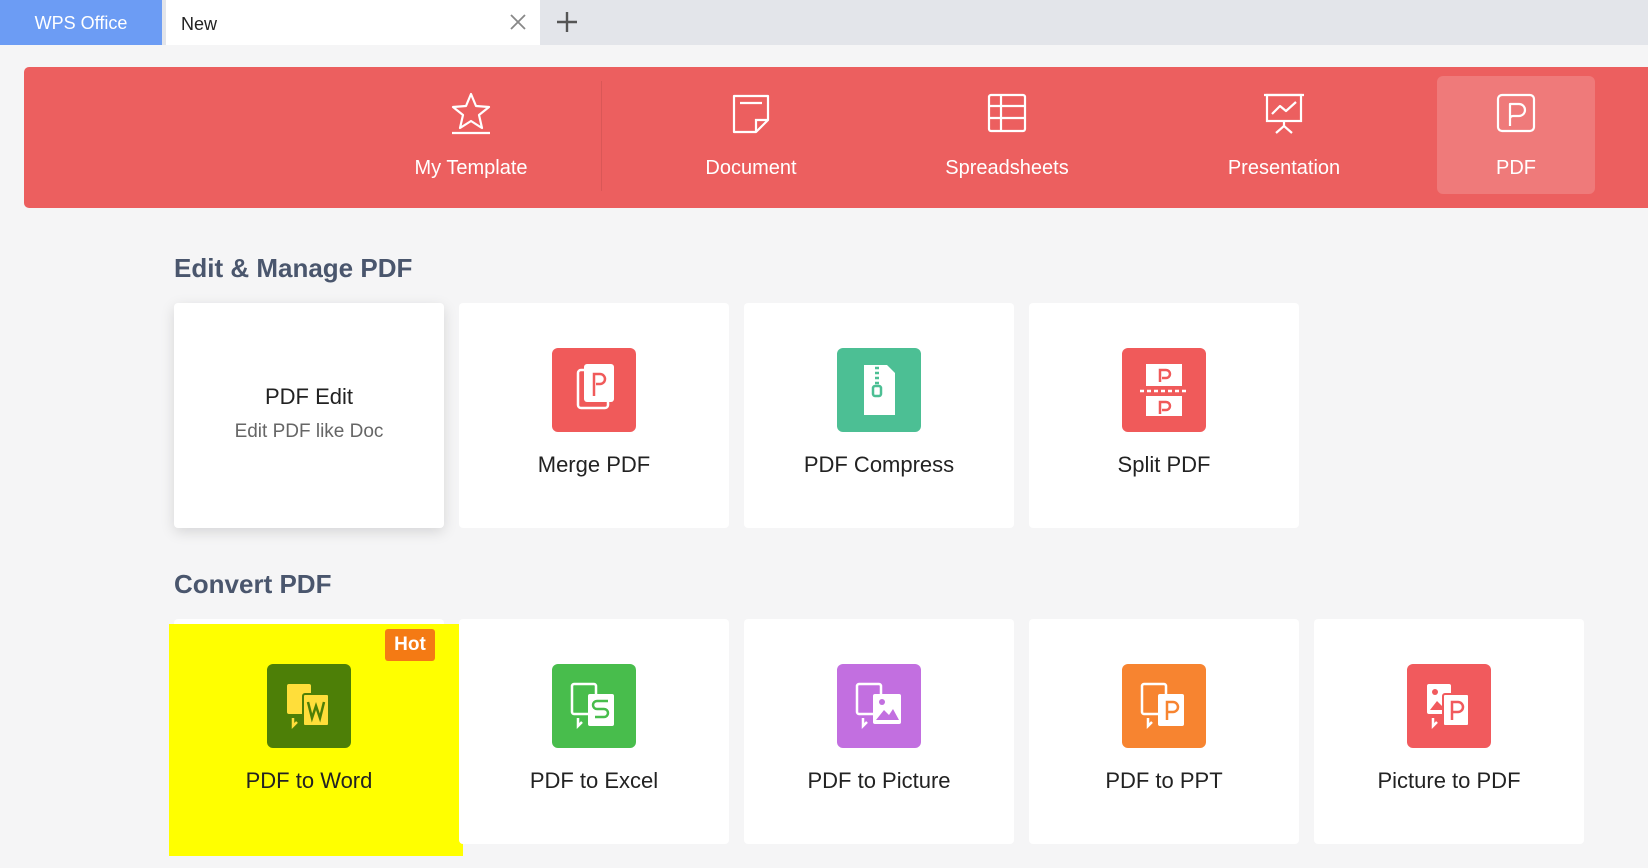  I want to click on hot-badge: Hot, so click(410, 645).